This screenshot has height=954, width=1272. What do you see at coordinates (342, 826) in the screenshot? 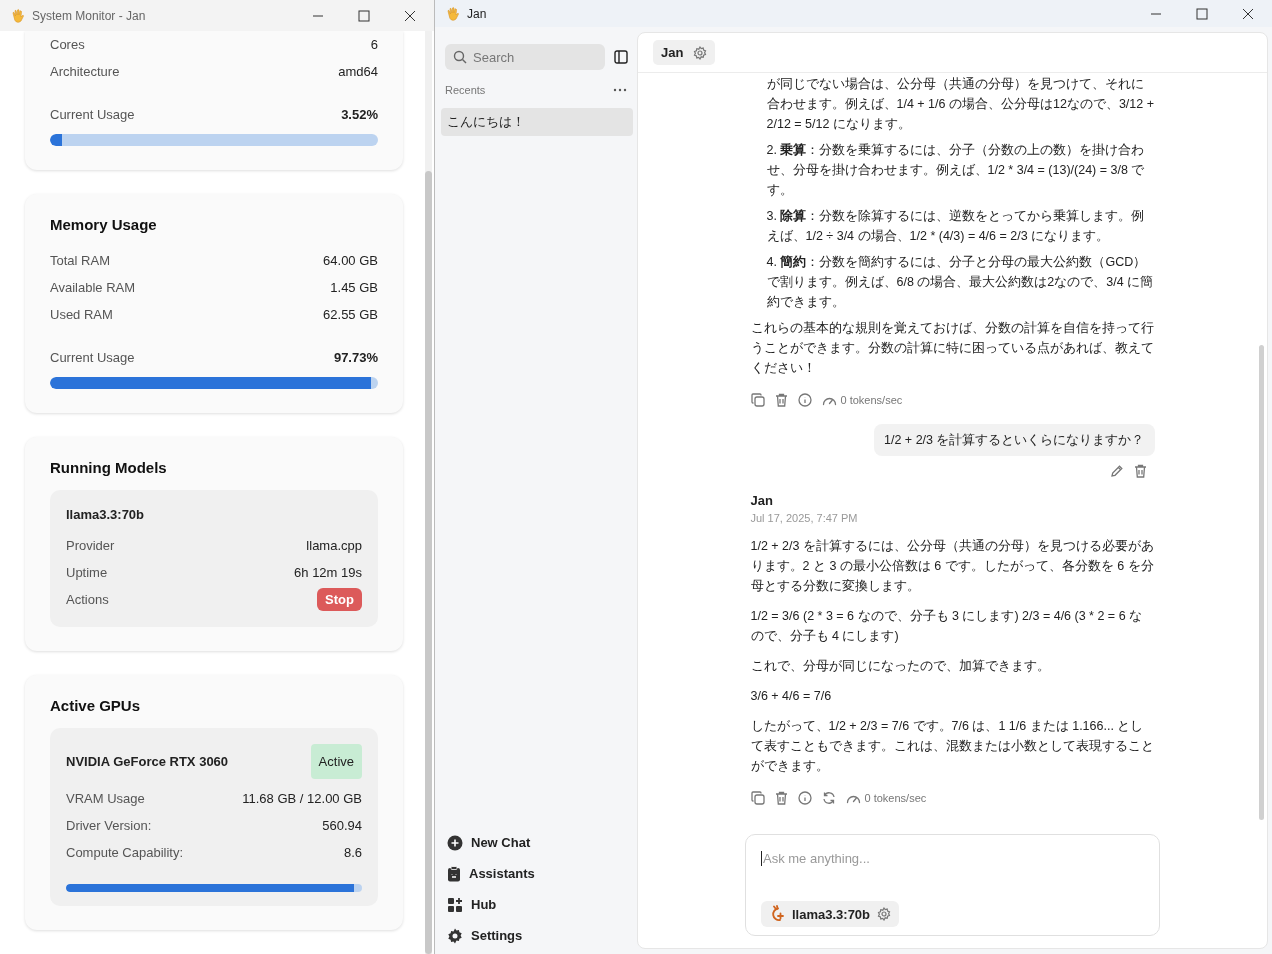
I see `stat-value: 560.94` at bounding box center [342, 826].